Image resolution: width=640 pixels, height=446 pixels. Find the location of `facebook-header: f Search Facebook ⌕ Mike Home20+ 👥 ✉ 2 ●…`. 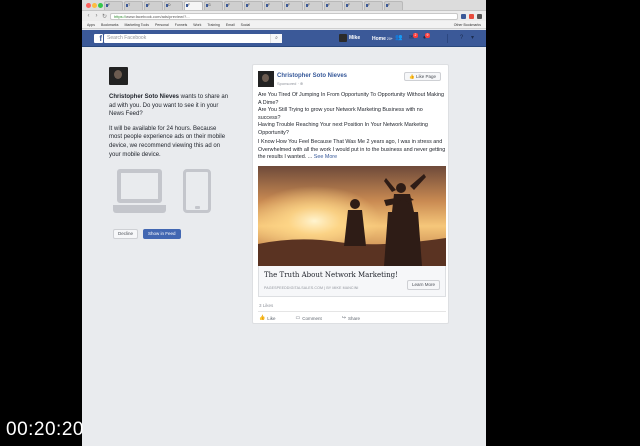

facebook-header: f Search Facebook ⌕ Mike Home20+ 👥 ✉ 2 ●… is located at coordinates (284, 38).